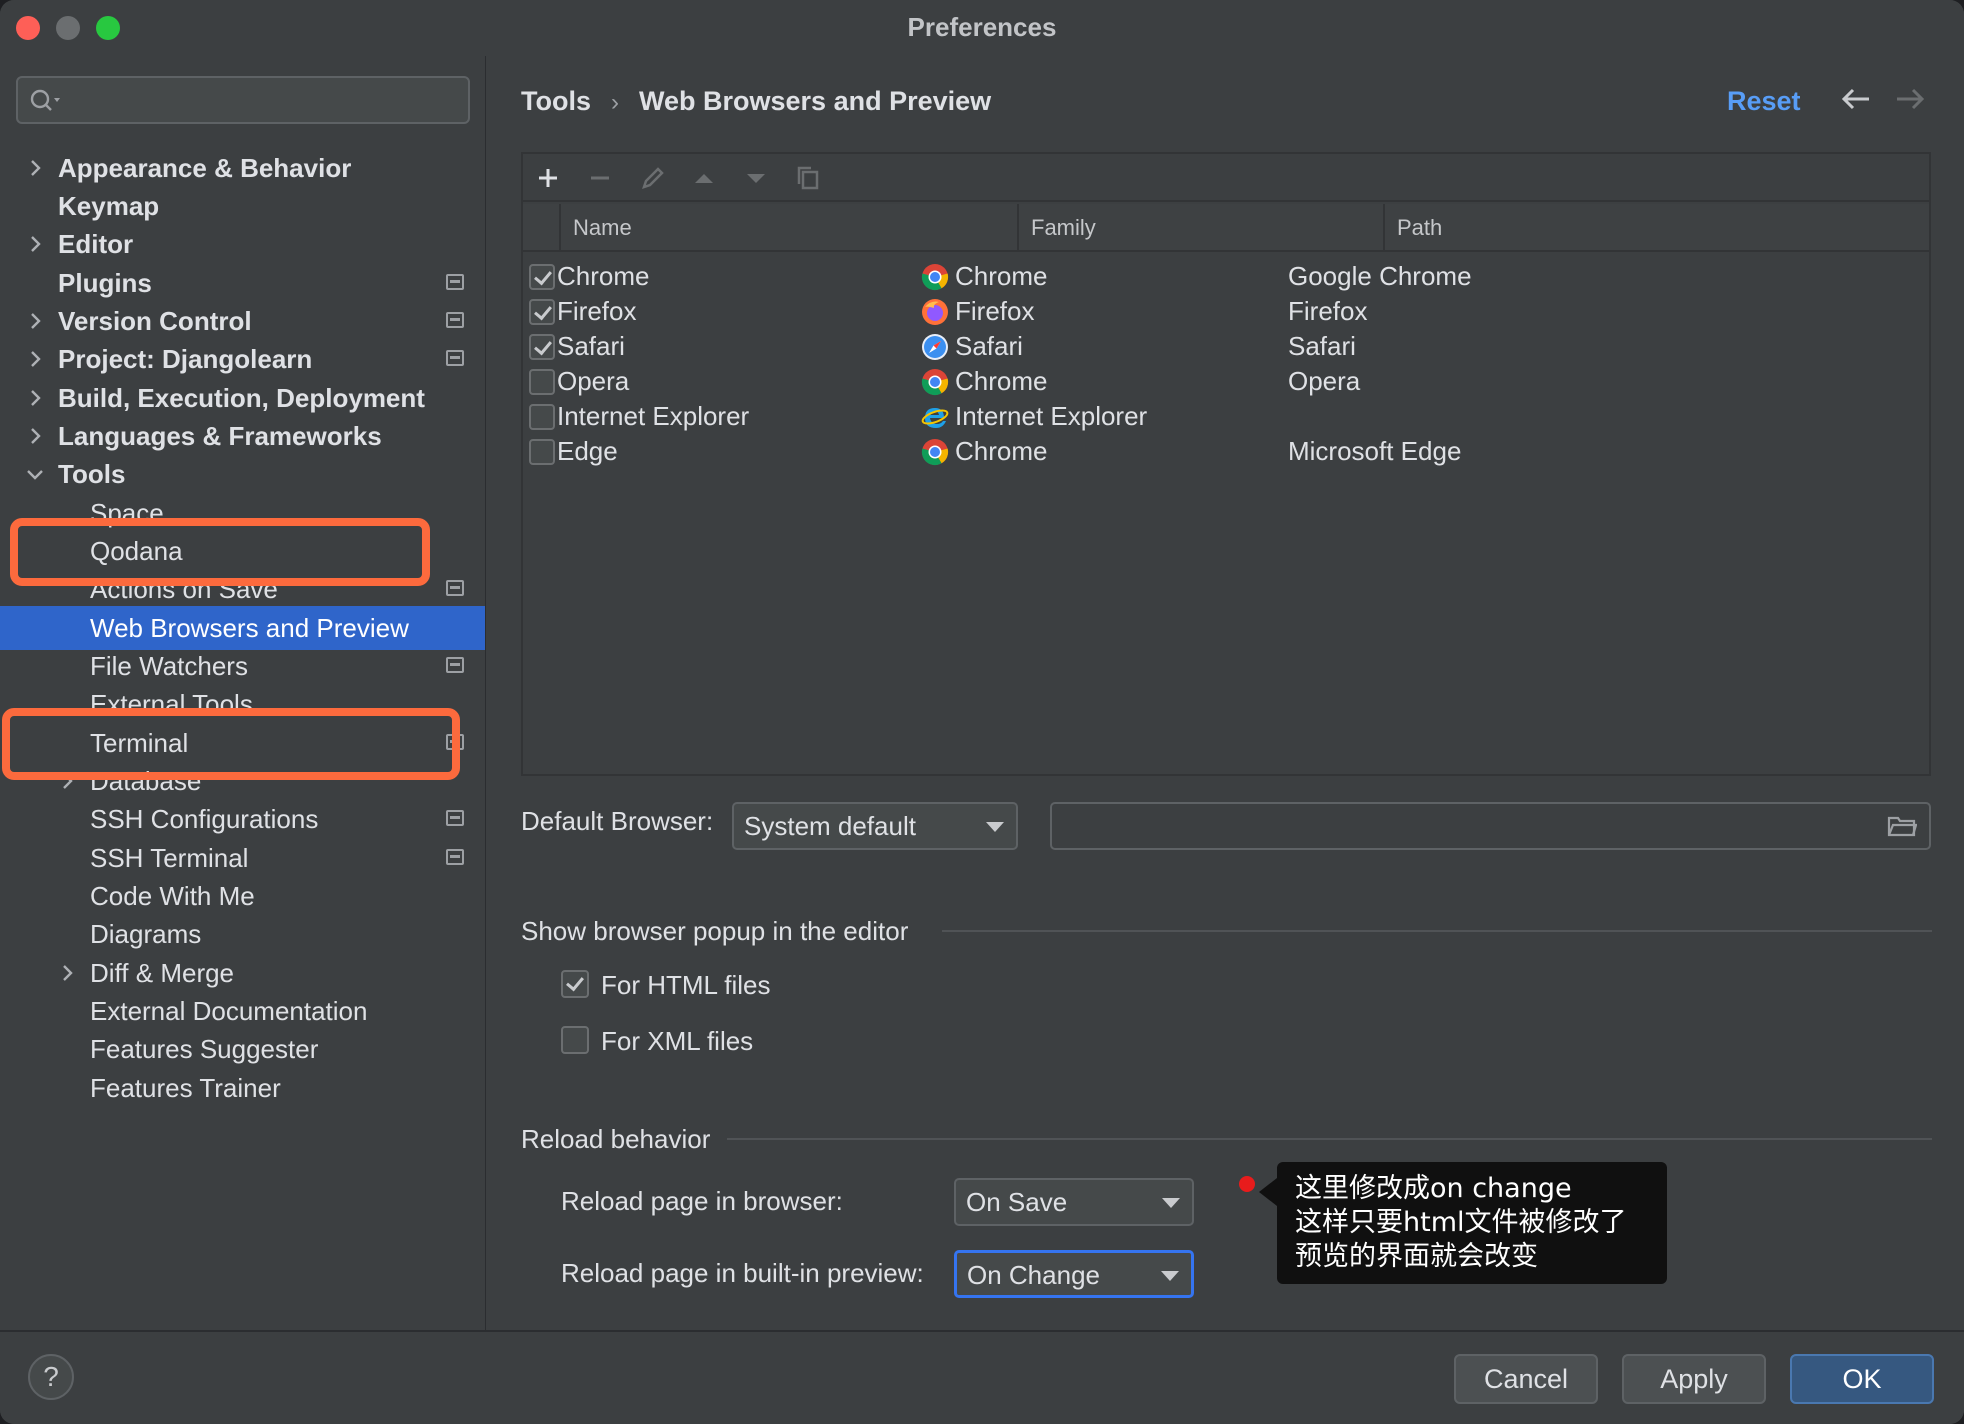 The image size is (1964, 1424). Describe the element at coordinates (1226, 451) in the screenshot. I see `table-row: Edge Chrome Microsoft Edge` at that location.